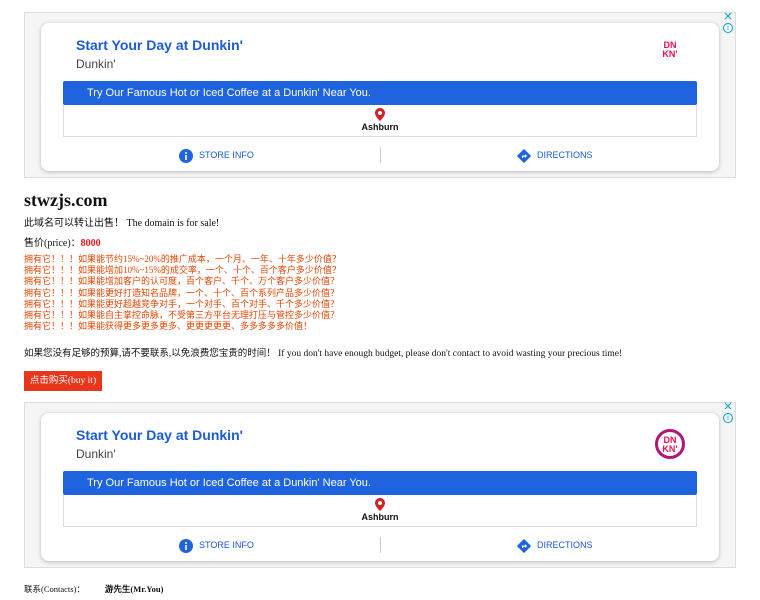  What do you see at coordinates (54, 589) in the screenshot?
I see `contact-label: 联系(Contacts)：` at bounding box center [54, 589].